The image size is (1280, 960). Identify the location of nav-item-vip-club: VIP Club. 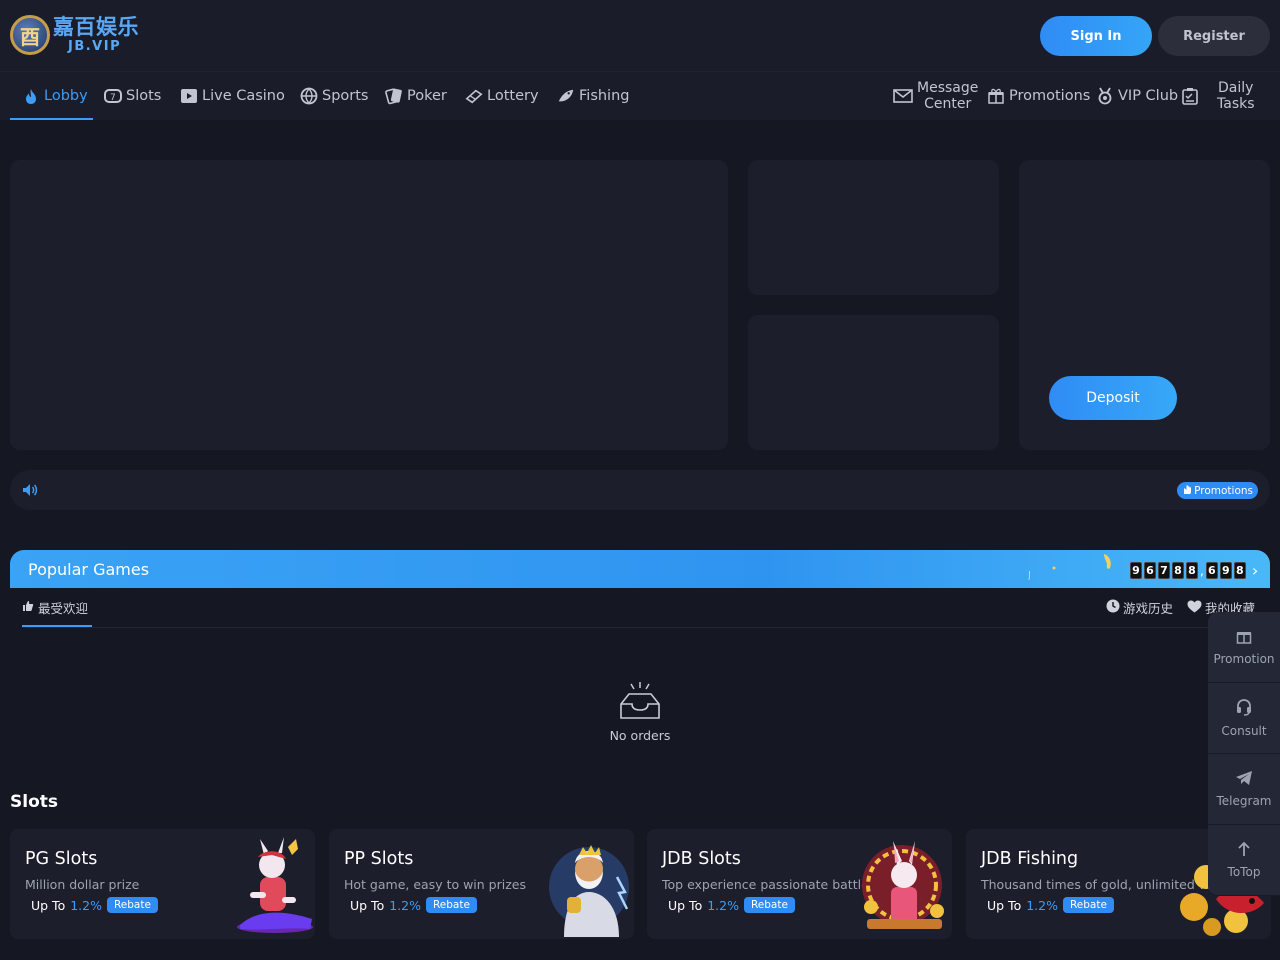
(1137, 96).